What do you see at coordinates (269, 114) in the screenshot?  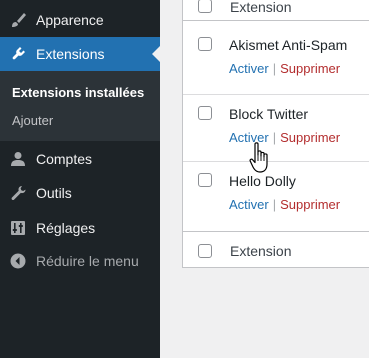 I see `plugin-name: Block Twitter` at bounding box center [269, 114].